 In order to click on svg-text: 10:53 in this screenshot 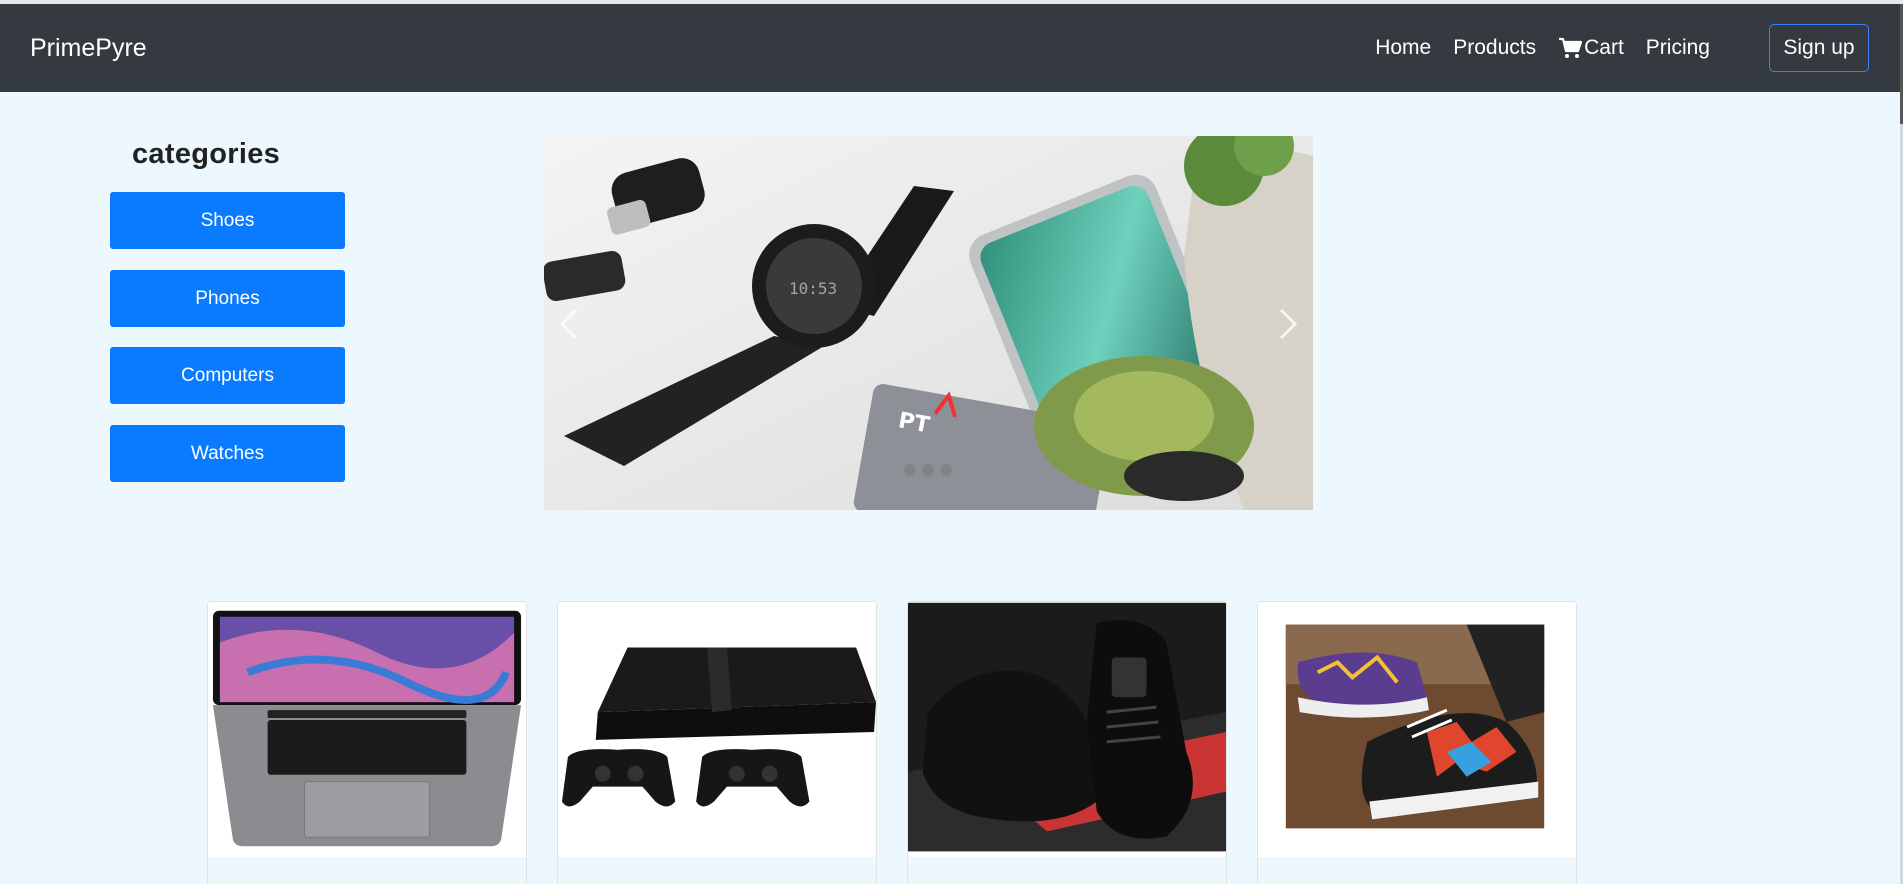, I will do `click(813, 288)`.